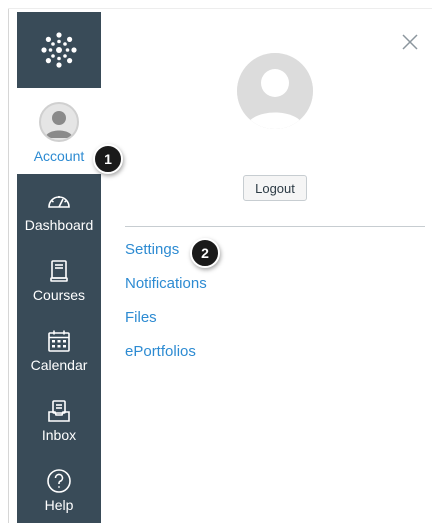 The image size is (432, 523). I want to click on nav-item-calendar: Calendar, so click(59, 349).